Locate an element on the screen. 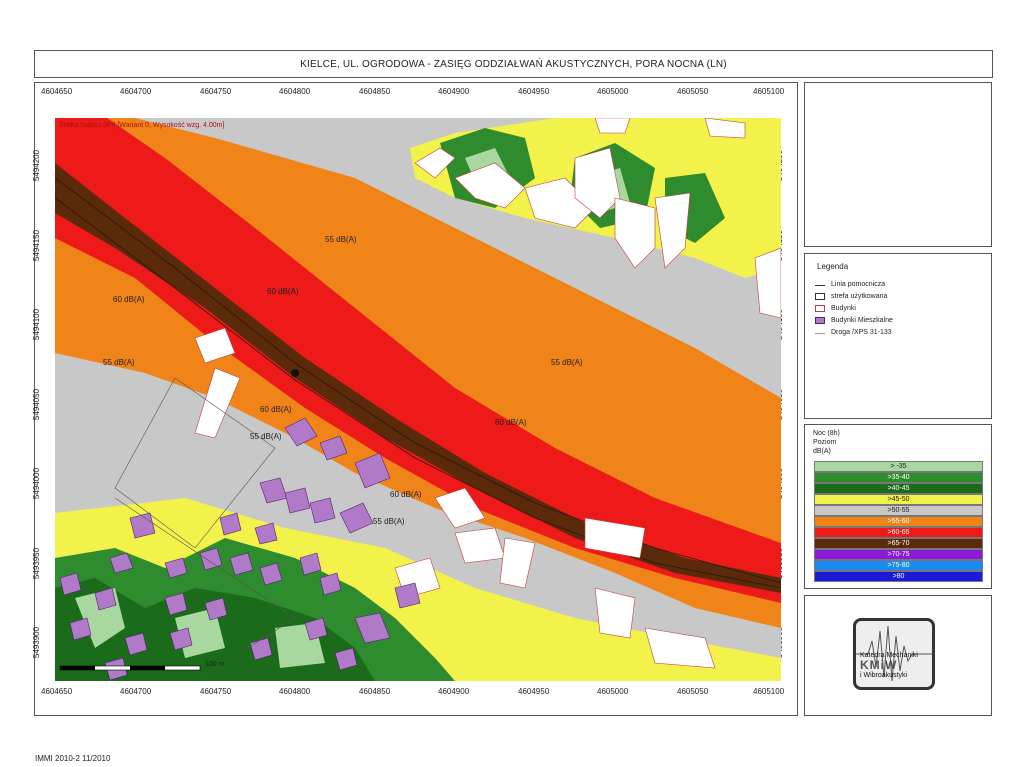  scale-row: >45-50 is located at coordinates (898, 499).